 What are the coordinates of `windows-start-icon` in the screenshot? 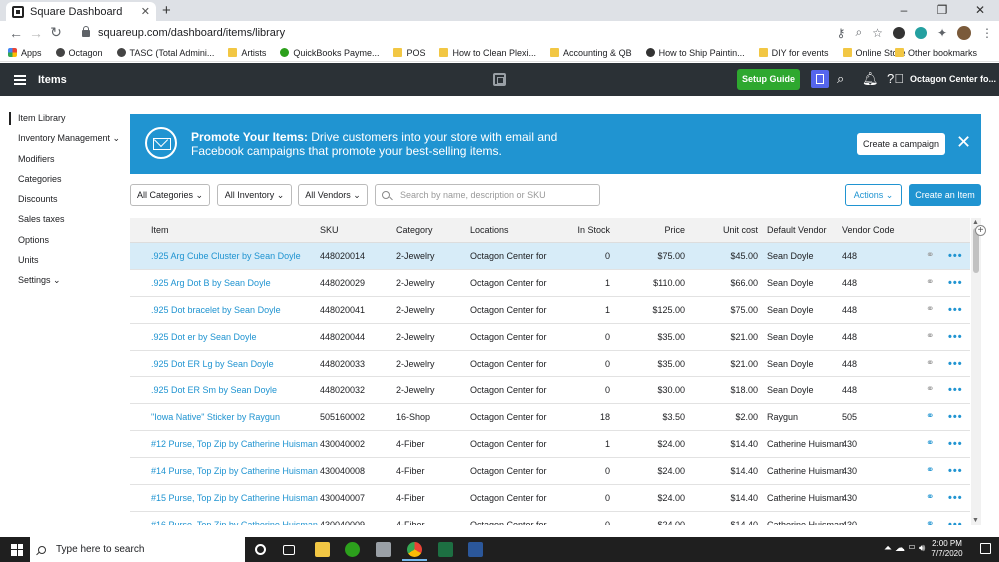 It's located at (17, 549).